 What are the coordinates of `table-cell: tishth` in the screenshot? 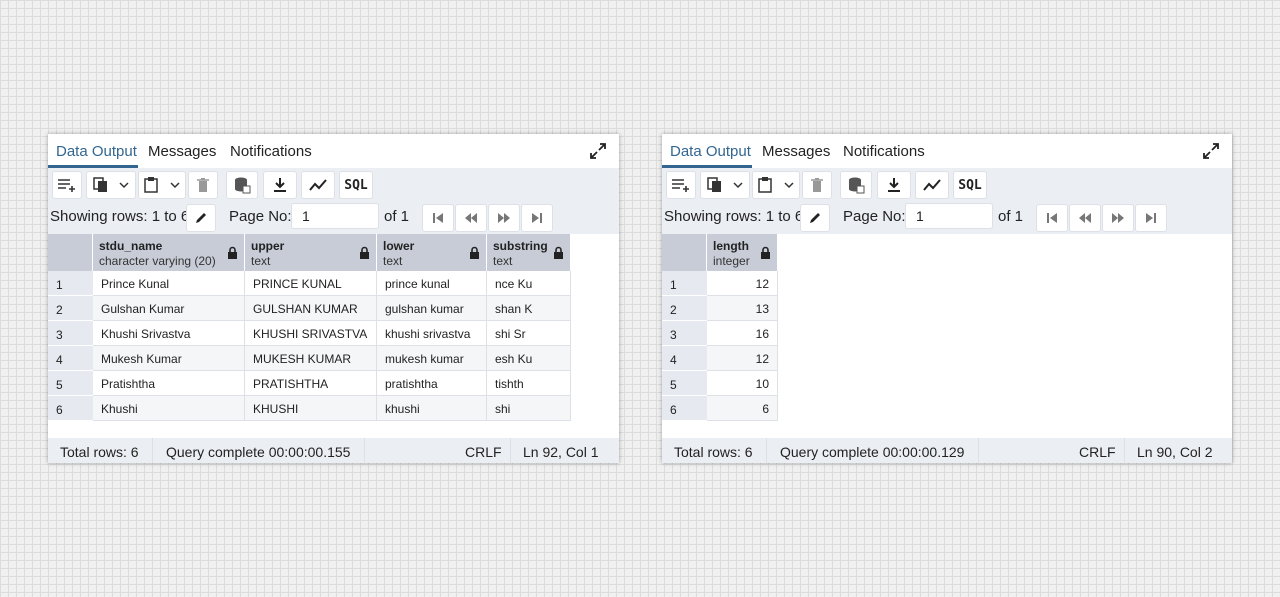 It's located at (529, 383).